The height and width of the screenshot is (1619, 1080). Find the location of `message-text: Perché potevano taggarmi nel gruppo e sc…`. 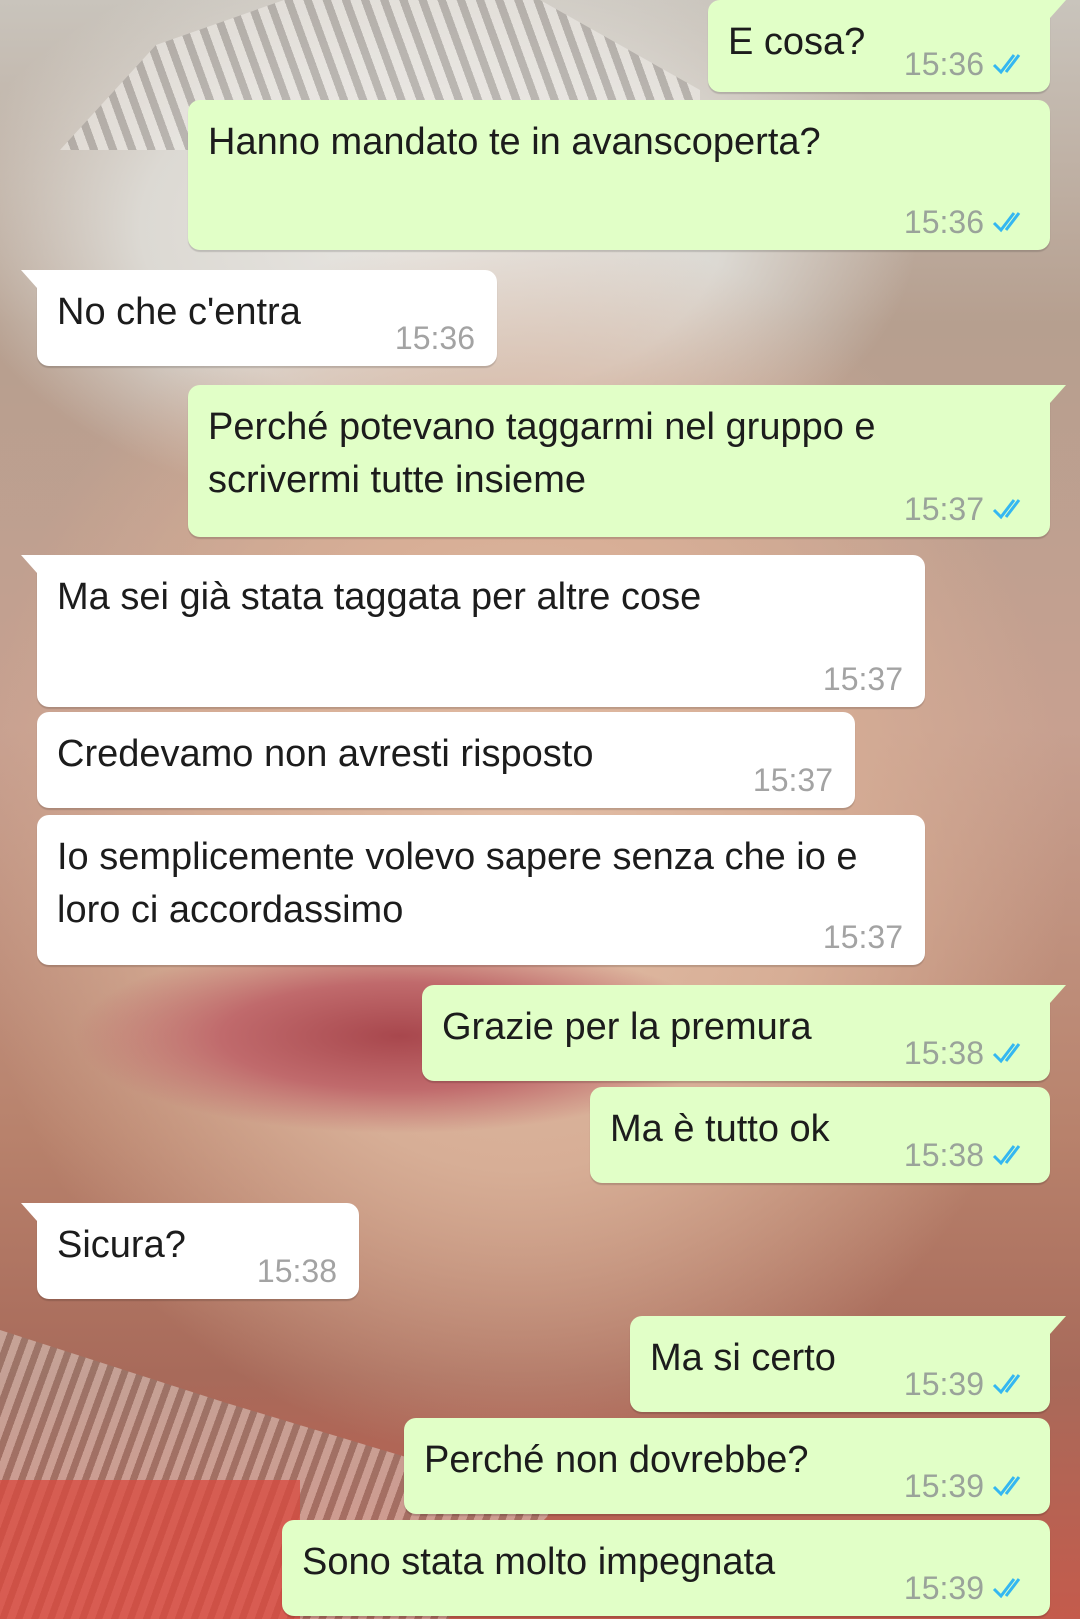

message-text: Perché potevano taggarmi nel gruppo e sc… is located at coordinates (542, 453).